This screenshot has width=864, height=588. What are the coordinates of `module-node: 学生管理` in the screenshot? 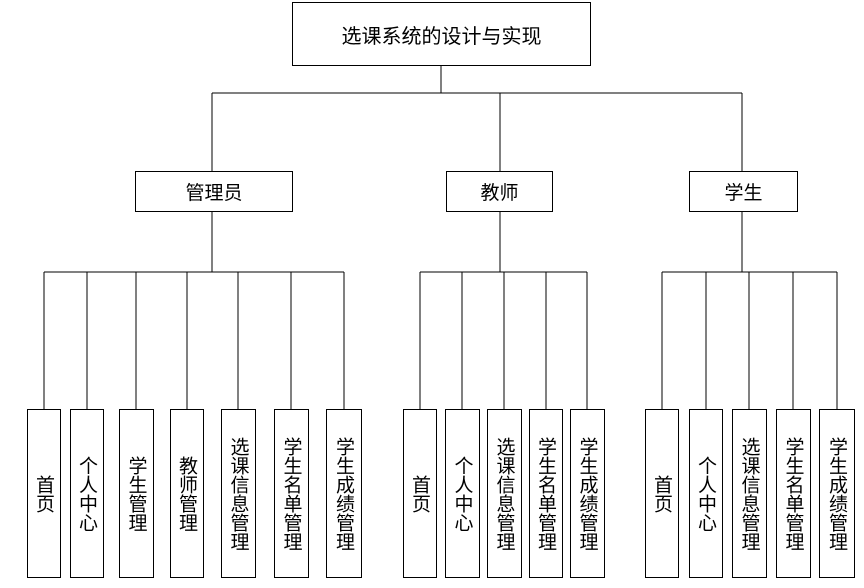 It's located at (136, 493).